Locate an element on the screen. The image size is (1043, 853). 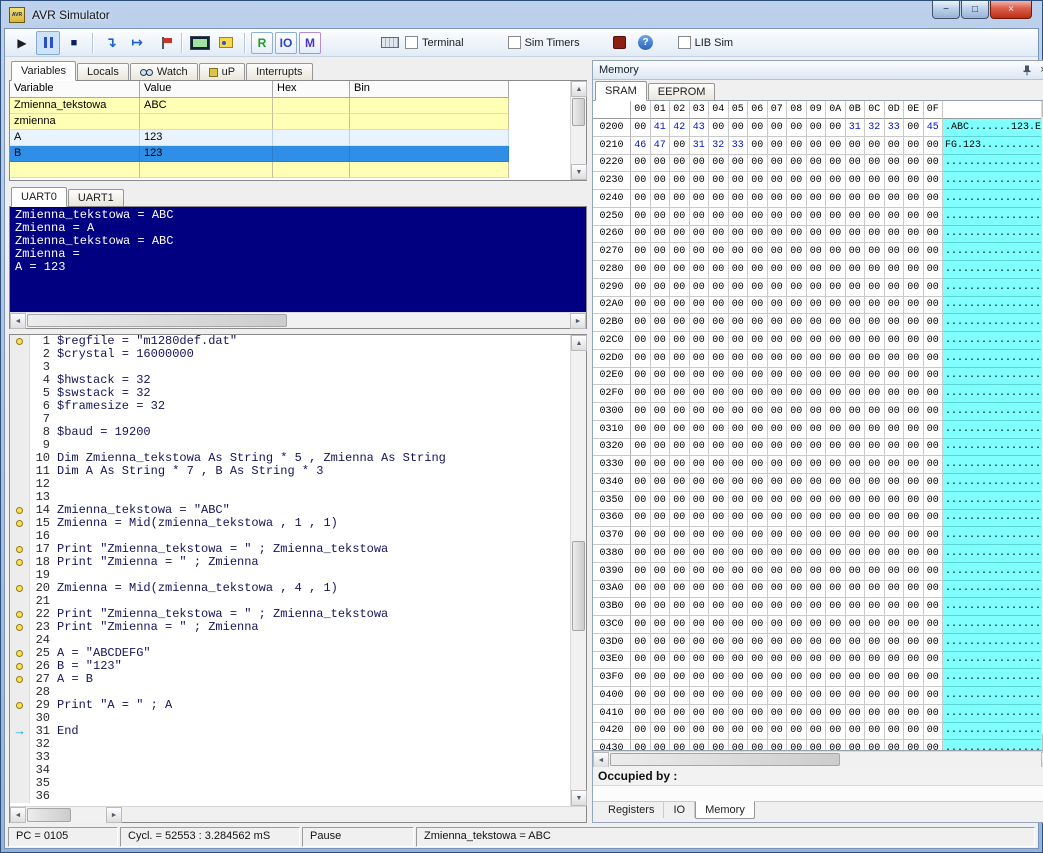
variables-vertical-scrollbar: ▲ ▼ is located at coordinates (578, 130).